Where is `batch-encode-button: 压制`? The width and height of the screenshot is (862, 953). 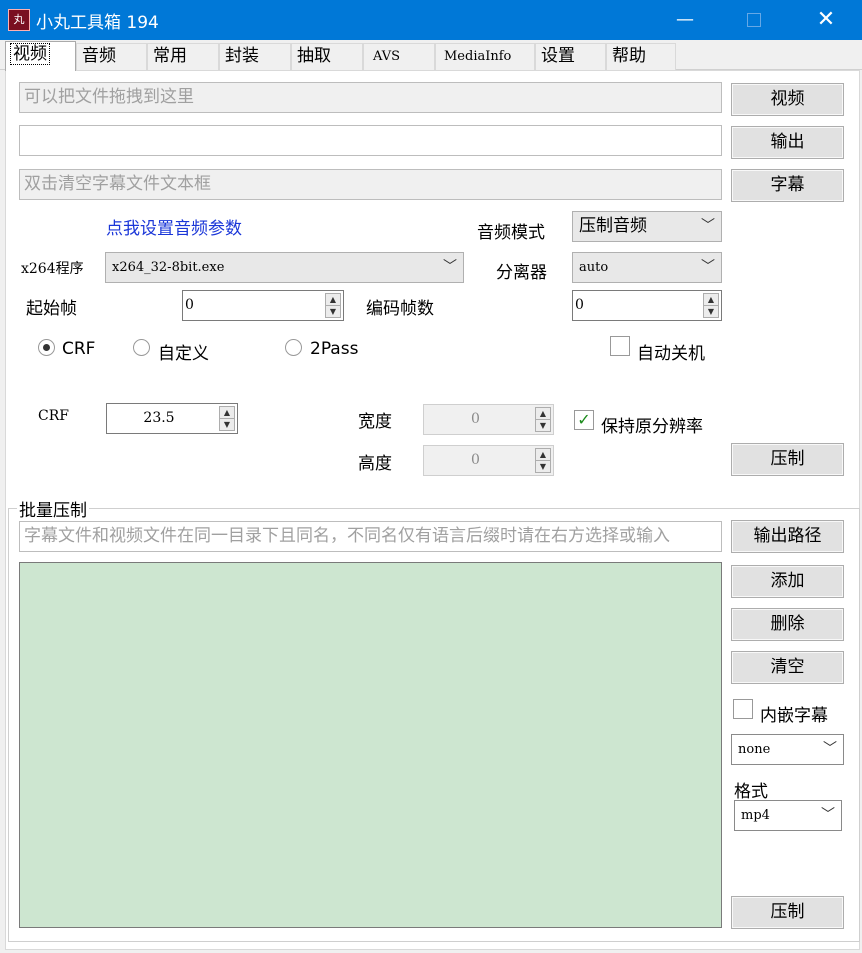
batch-encode-button: 压制 is located at coordinates (787, 912).